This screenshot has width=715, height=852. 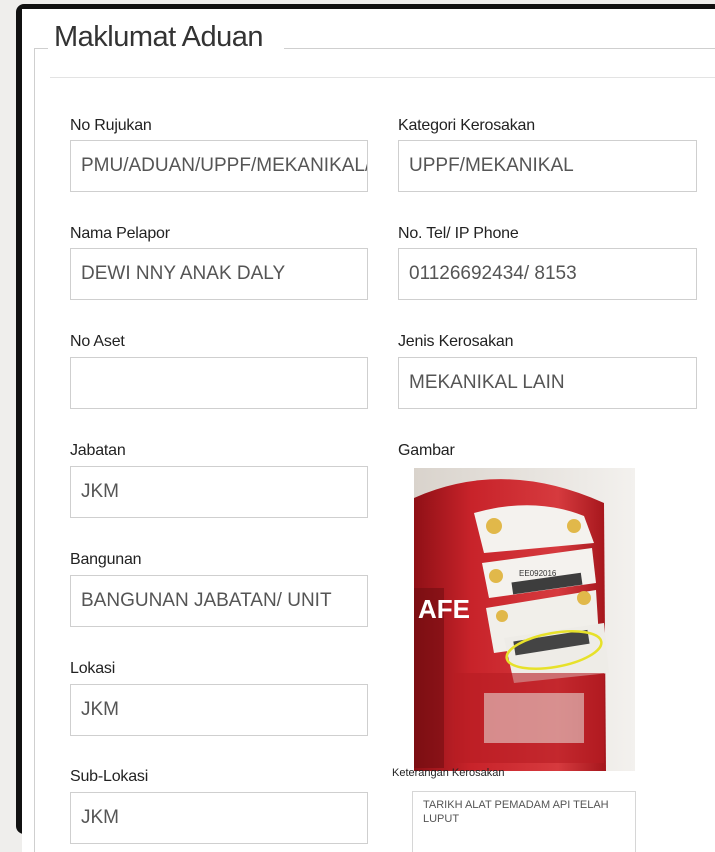 I want to click on kategori-kerosakan-field: UPPF/MEKANIKAL, so click(x=547, y=166).